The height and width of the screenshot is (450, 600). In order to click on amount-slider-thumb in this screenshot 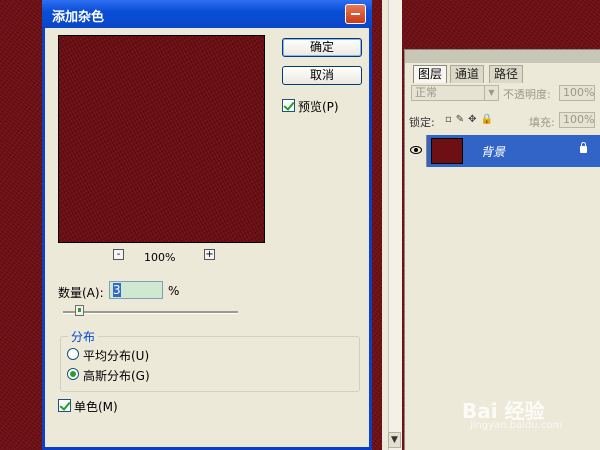, I will do `click(79, 310)`.